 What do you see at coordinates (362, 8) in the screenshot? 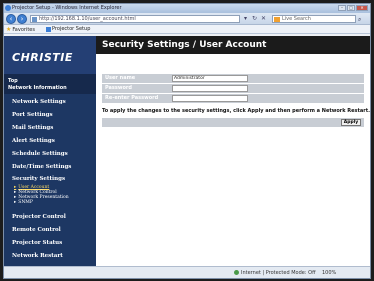
I see `close-button: ✕` at bounding box center [362, 8].